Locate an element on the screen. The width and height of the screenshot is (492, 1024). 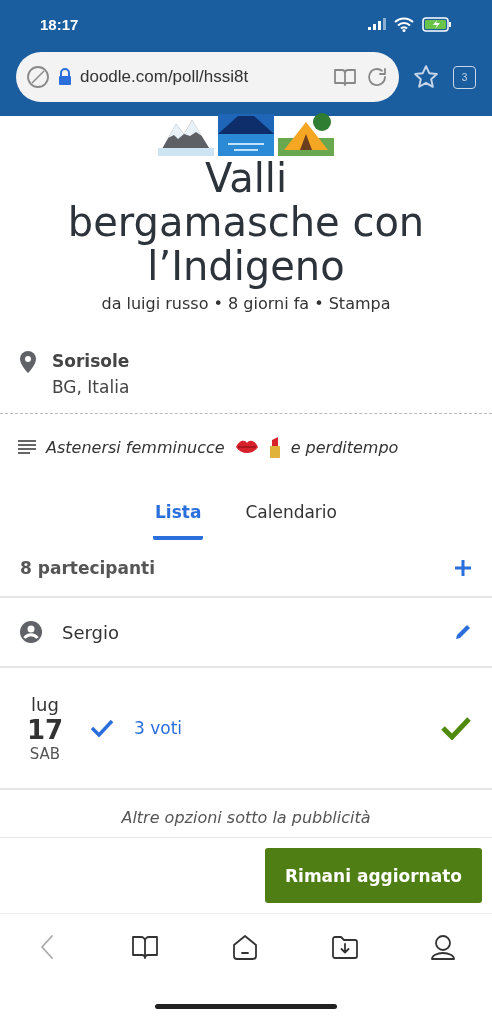
user-avatar-icon is located at coordinates (31, 632).